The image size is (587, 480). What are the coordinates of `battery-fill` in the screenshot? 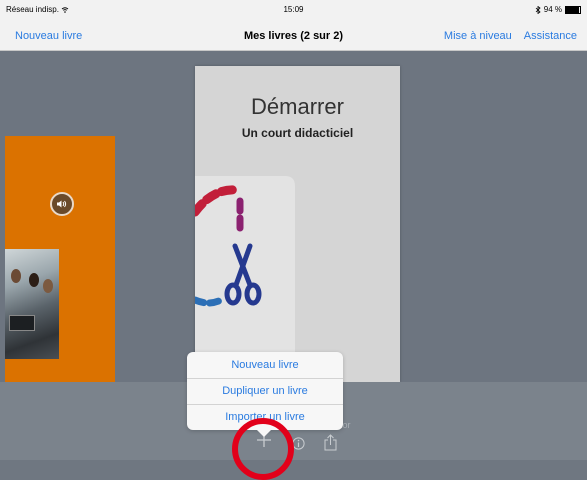 It's located at (573, 9).